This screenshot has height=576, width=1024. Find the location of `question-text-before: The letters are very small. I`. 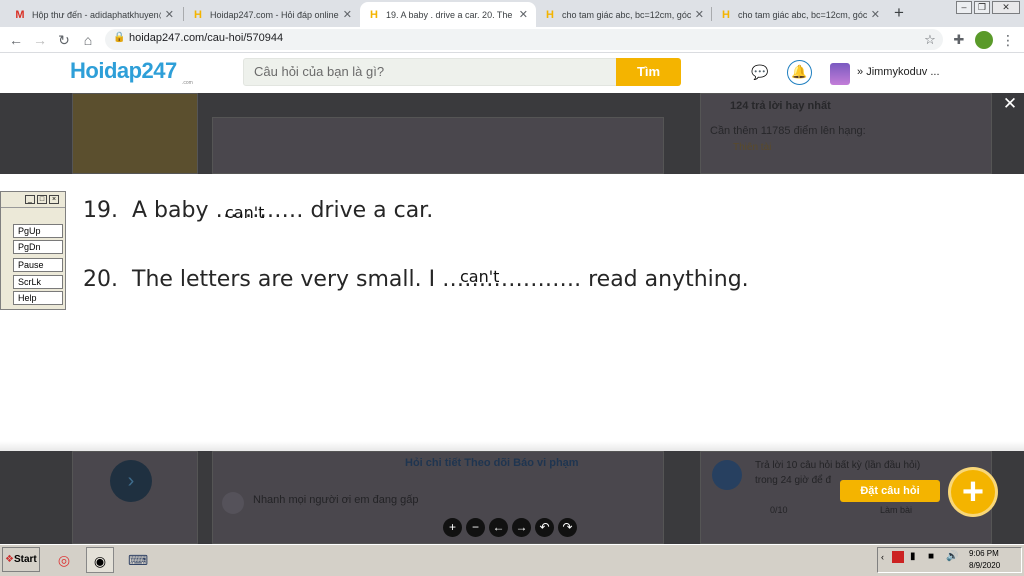

question-text-before: The letters are very small. I is located at coordinates (287, 279).